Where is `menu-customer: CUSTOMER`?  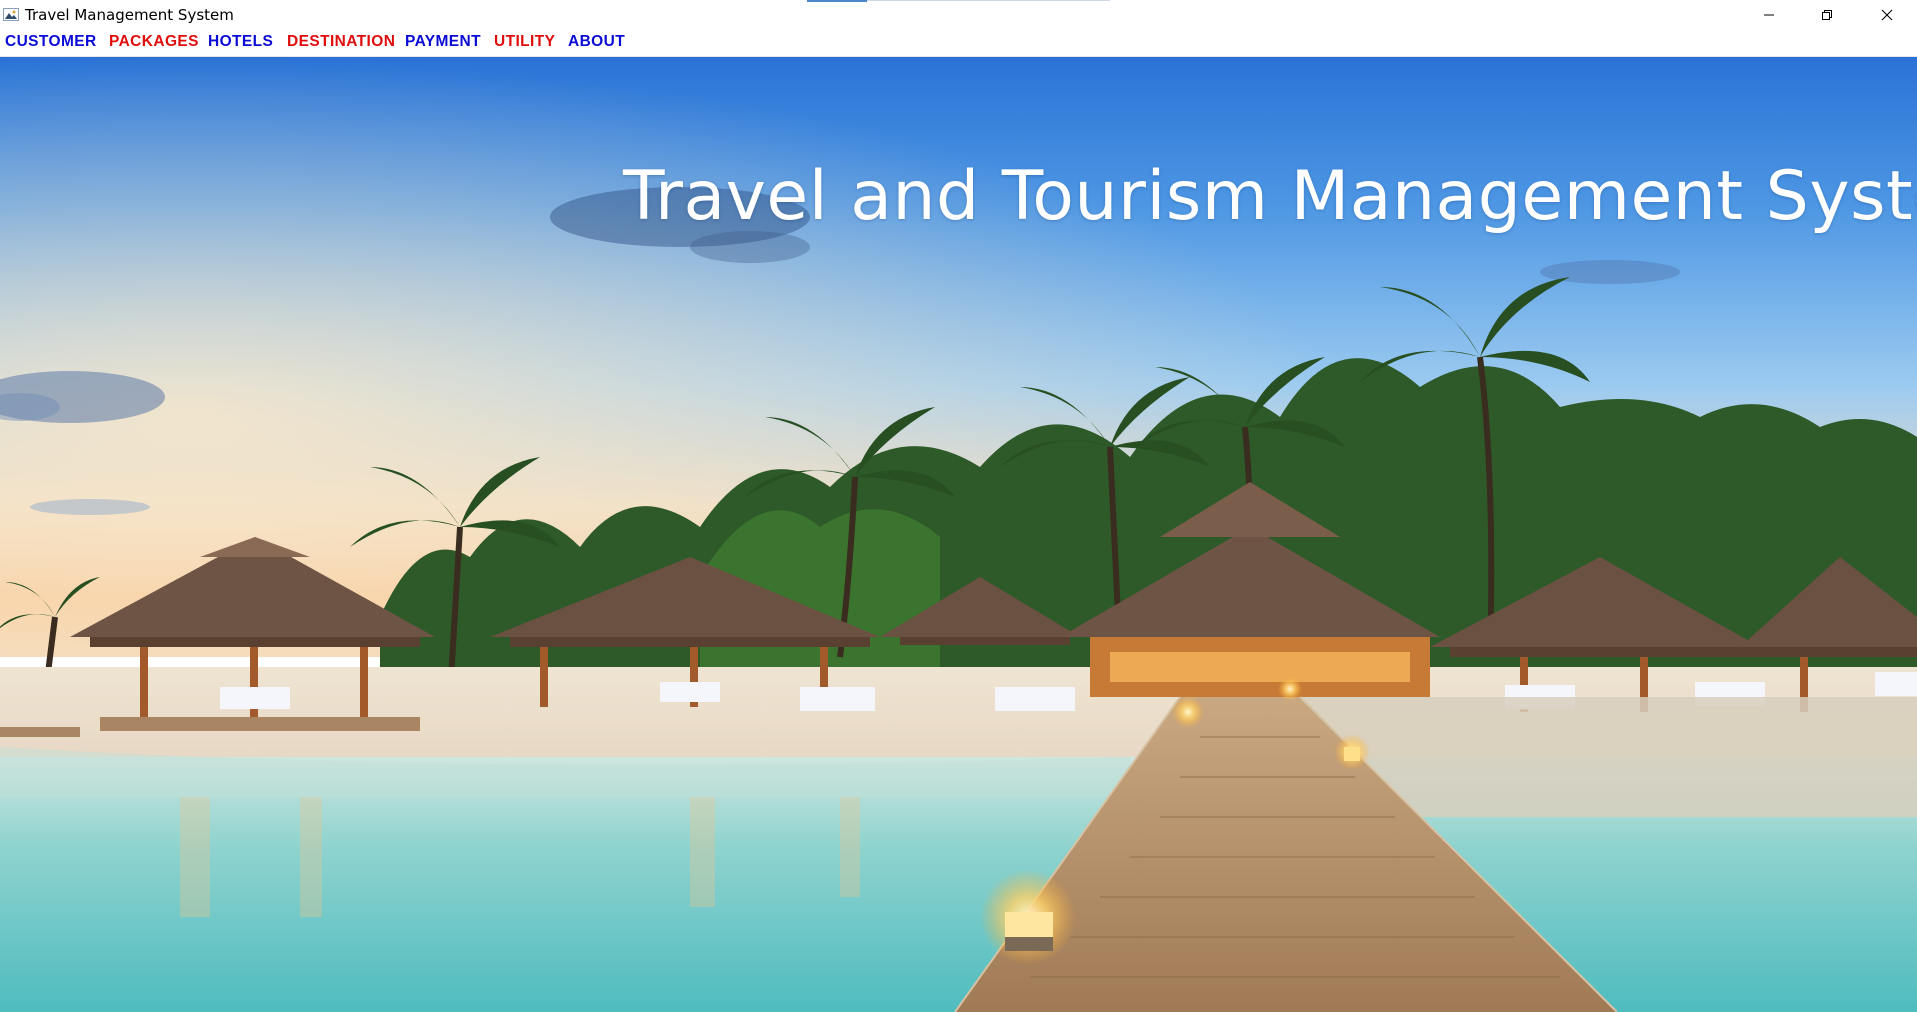
menu-customer: CUSTOMER is located at coordinates (51, 42).